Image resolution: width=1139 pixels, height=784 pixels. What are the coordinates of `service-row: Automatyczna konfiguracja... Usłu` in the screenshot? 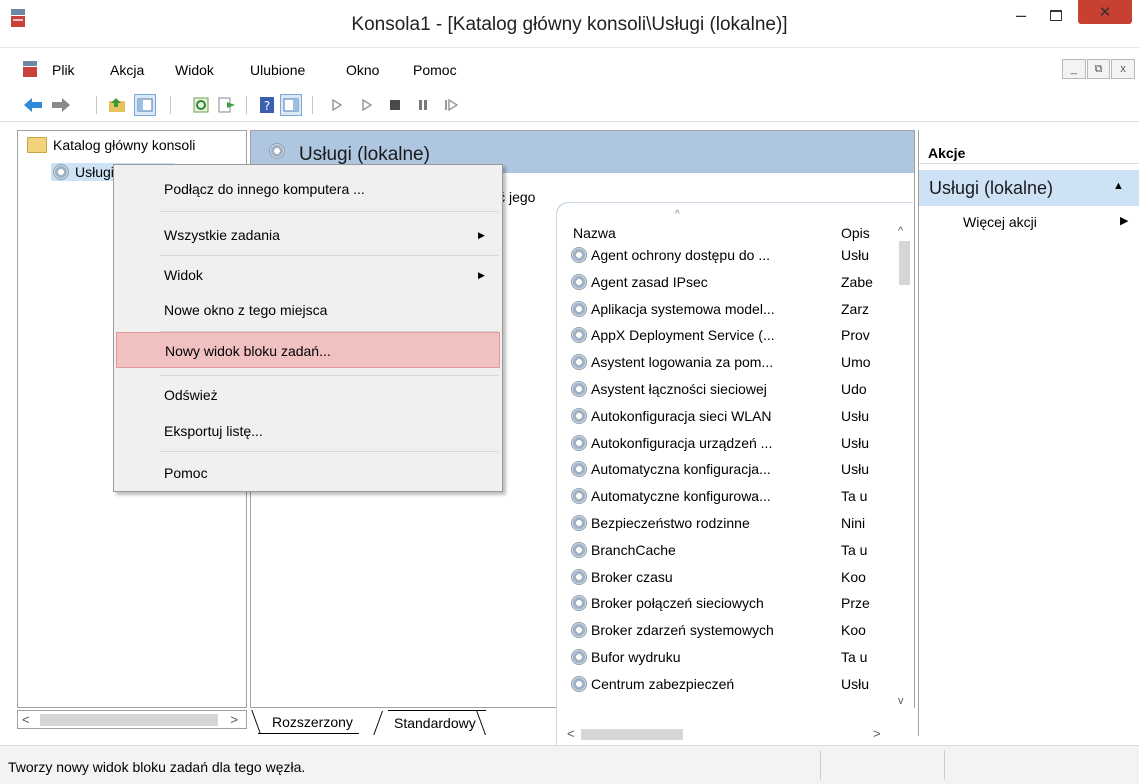 It's located at (731, 469).